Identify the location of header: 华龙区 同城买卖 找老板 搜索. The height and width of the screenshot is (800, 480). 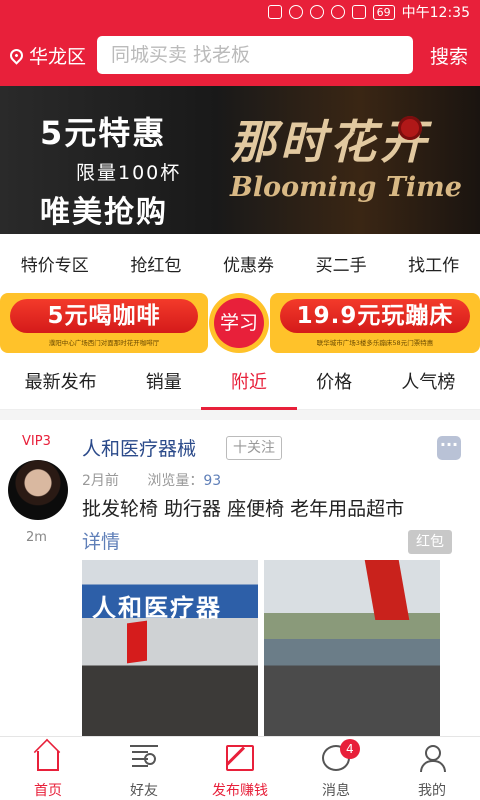
(240, 55).